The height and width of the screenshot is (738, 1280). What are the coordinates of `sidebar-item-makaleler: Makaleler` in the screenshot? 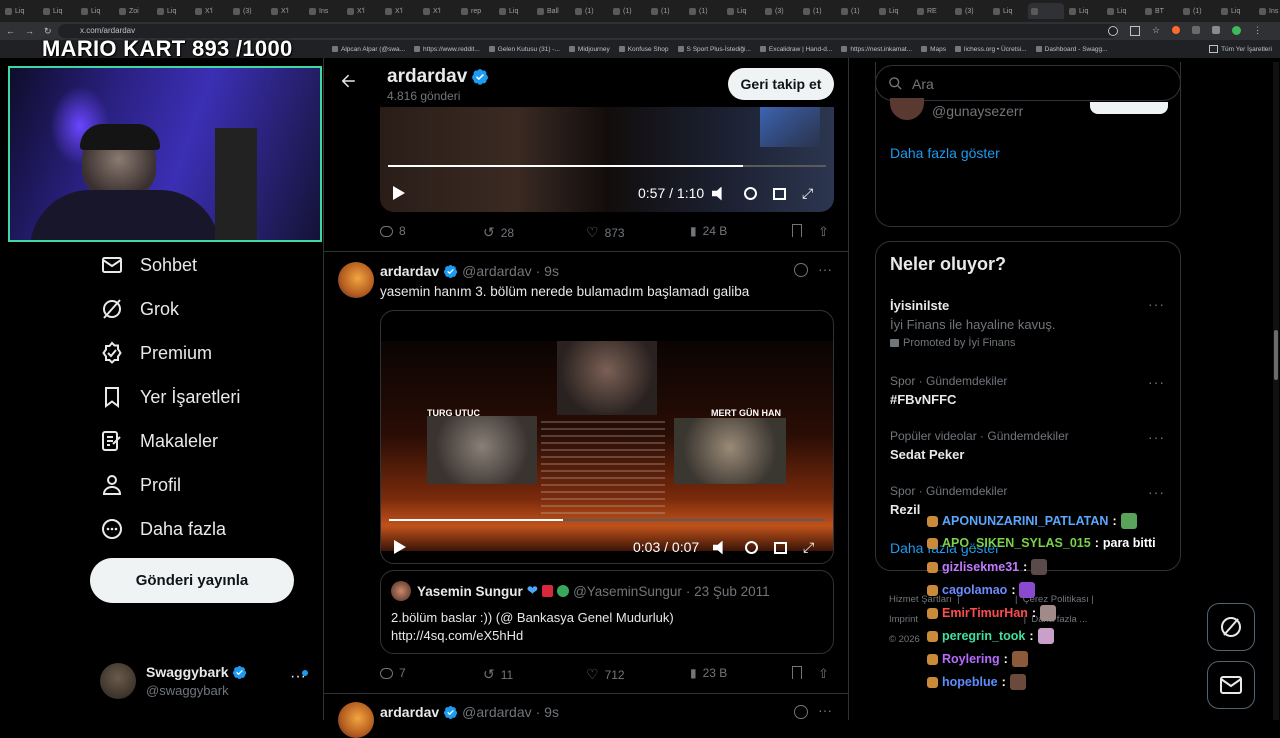 It's located at (159, 441).